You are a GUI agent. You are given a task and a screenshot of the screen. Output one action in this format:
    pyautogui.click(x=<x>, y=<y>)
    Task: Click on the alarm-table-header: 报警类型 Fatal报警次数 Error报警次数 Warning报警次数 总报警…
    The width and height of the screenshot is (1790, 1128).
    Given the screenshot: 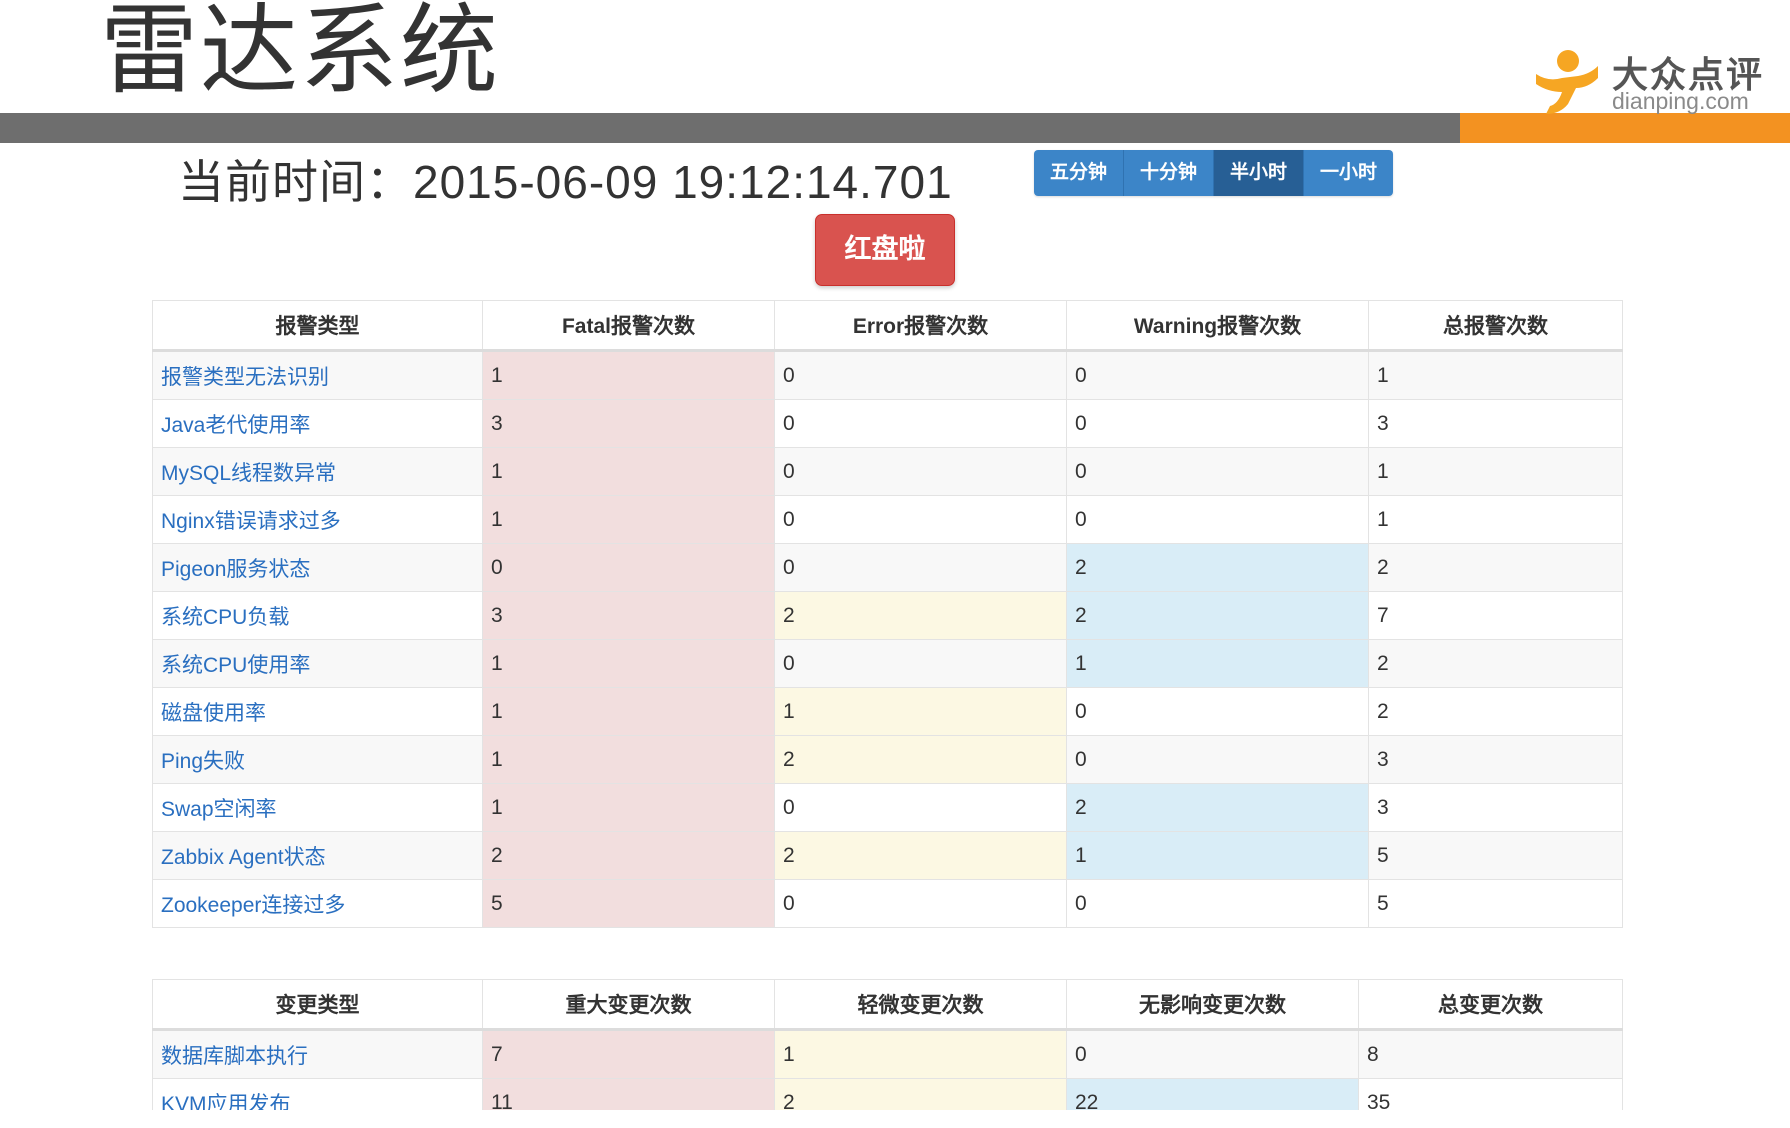 What is the action you would take?
    pyautogui.click(x=887, y=326)
    